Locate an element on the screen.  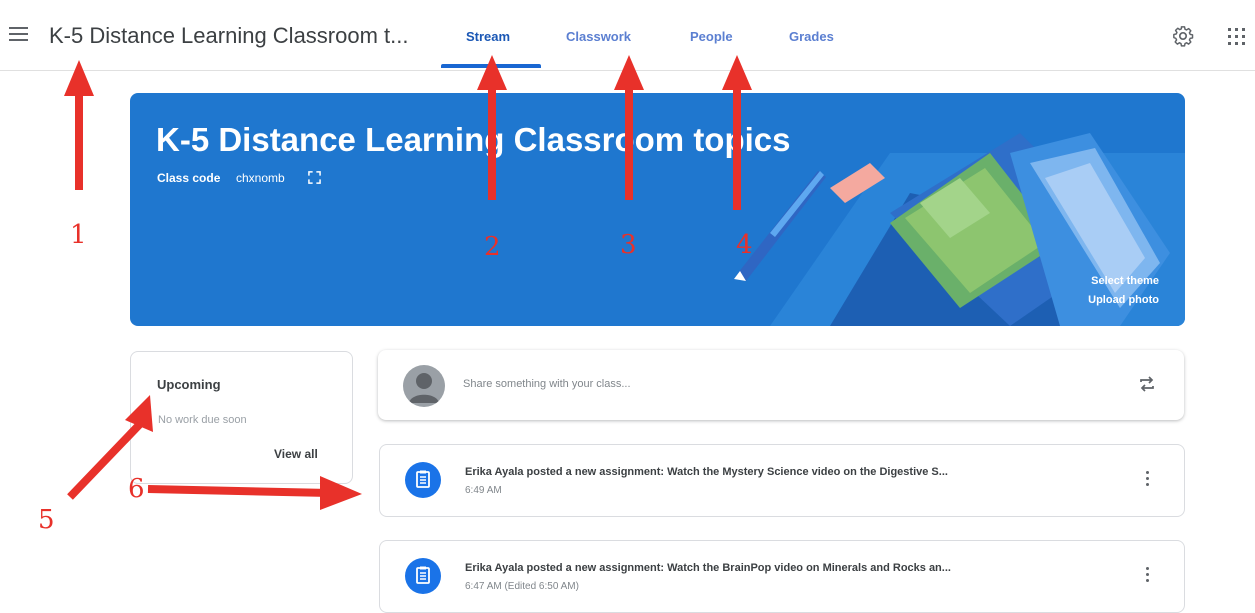
annotation-number: 6 is located at coordinates (136, 489).